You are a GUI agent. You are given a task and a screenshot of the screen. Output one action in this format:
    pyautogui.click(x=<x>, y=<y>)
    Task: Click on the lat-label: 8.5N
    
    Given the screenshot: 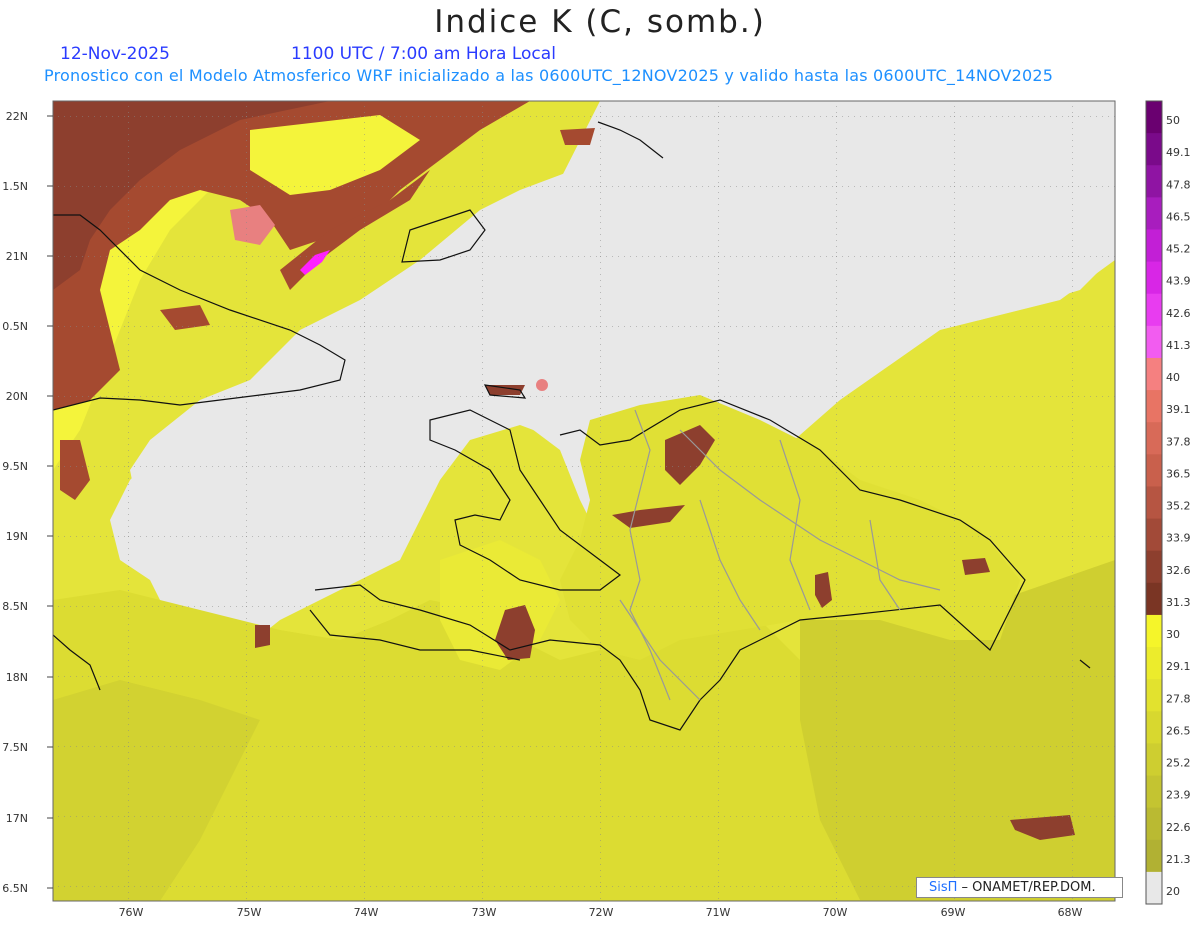 What is the action you would take?
    pyautogui.click(x=15, y=606)
    